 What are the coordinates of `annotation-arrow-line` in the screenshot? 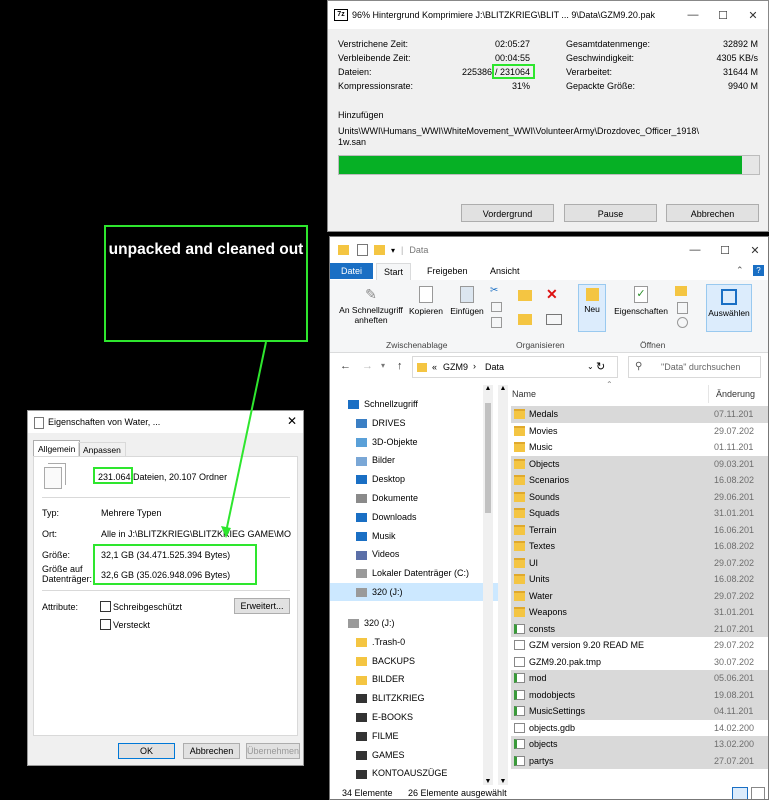 It's located at (246, 437).